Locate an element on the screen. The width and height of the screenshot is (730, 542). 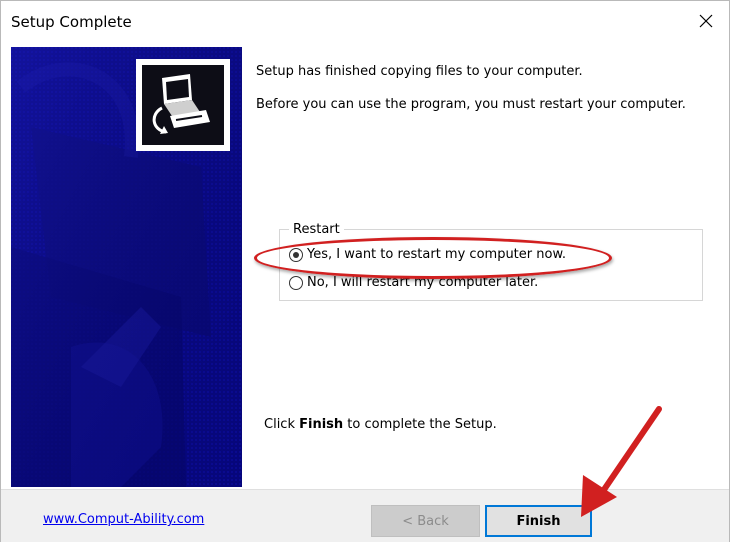
finish-button: Finish is located at coordinates (538, 521).